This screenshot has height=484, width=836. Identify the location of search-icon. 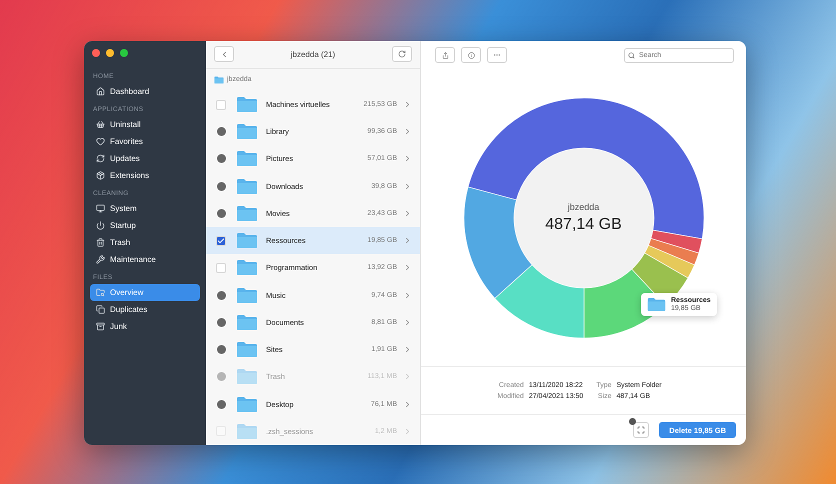
(631, 55).